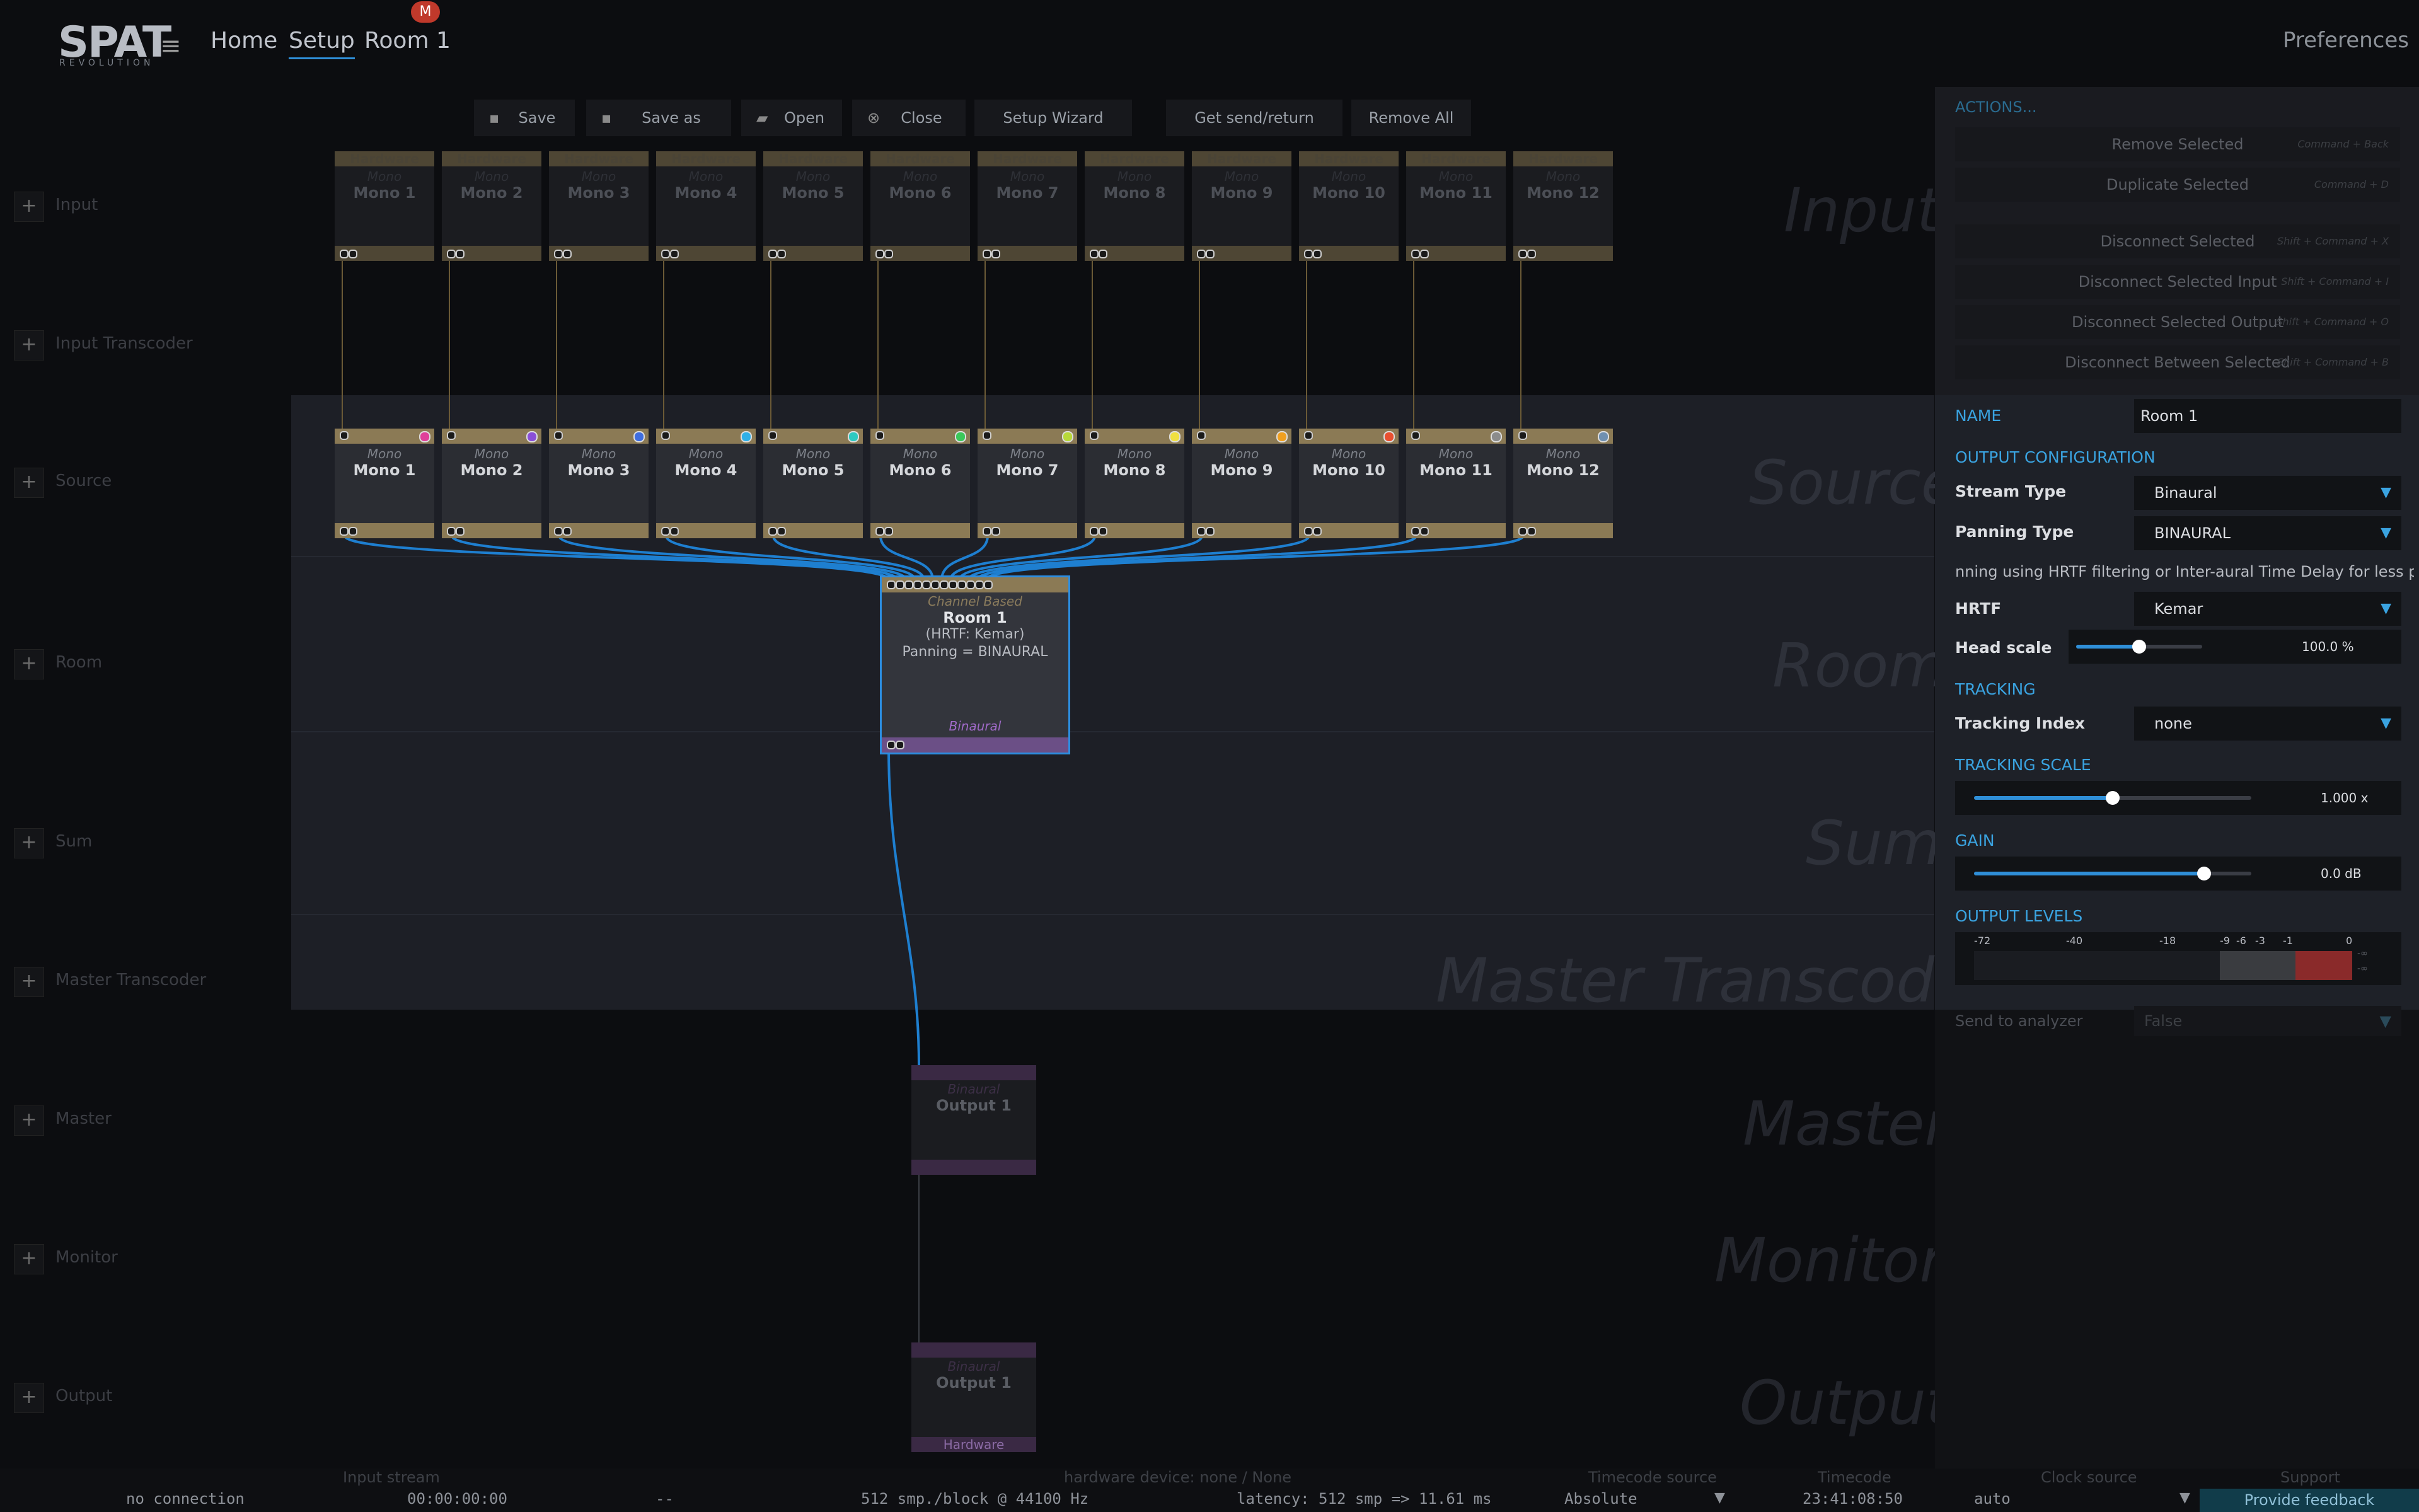 This screenshot has height=1512, width=2419. I want to click on source-node: Mono Mono 4, so click(706, 483).